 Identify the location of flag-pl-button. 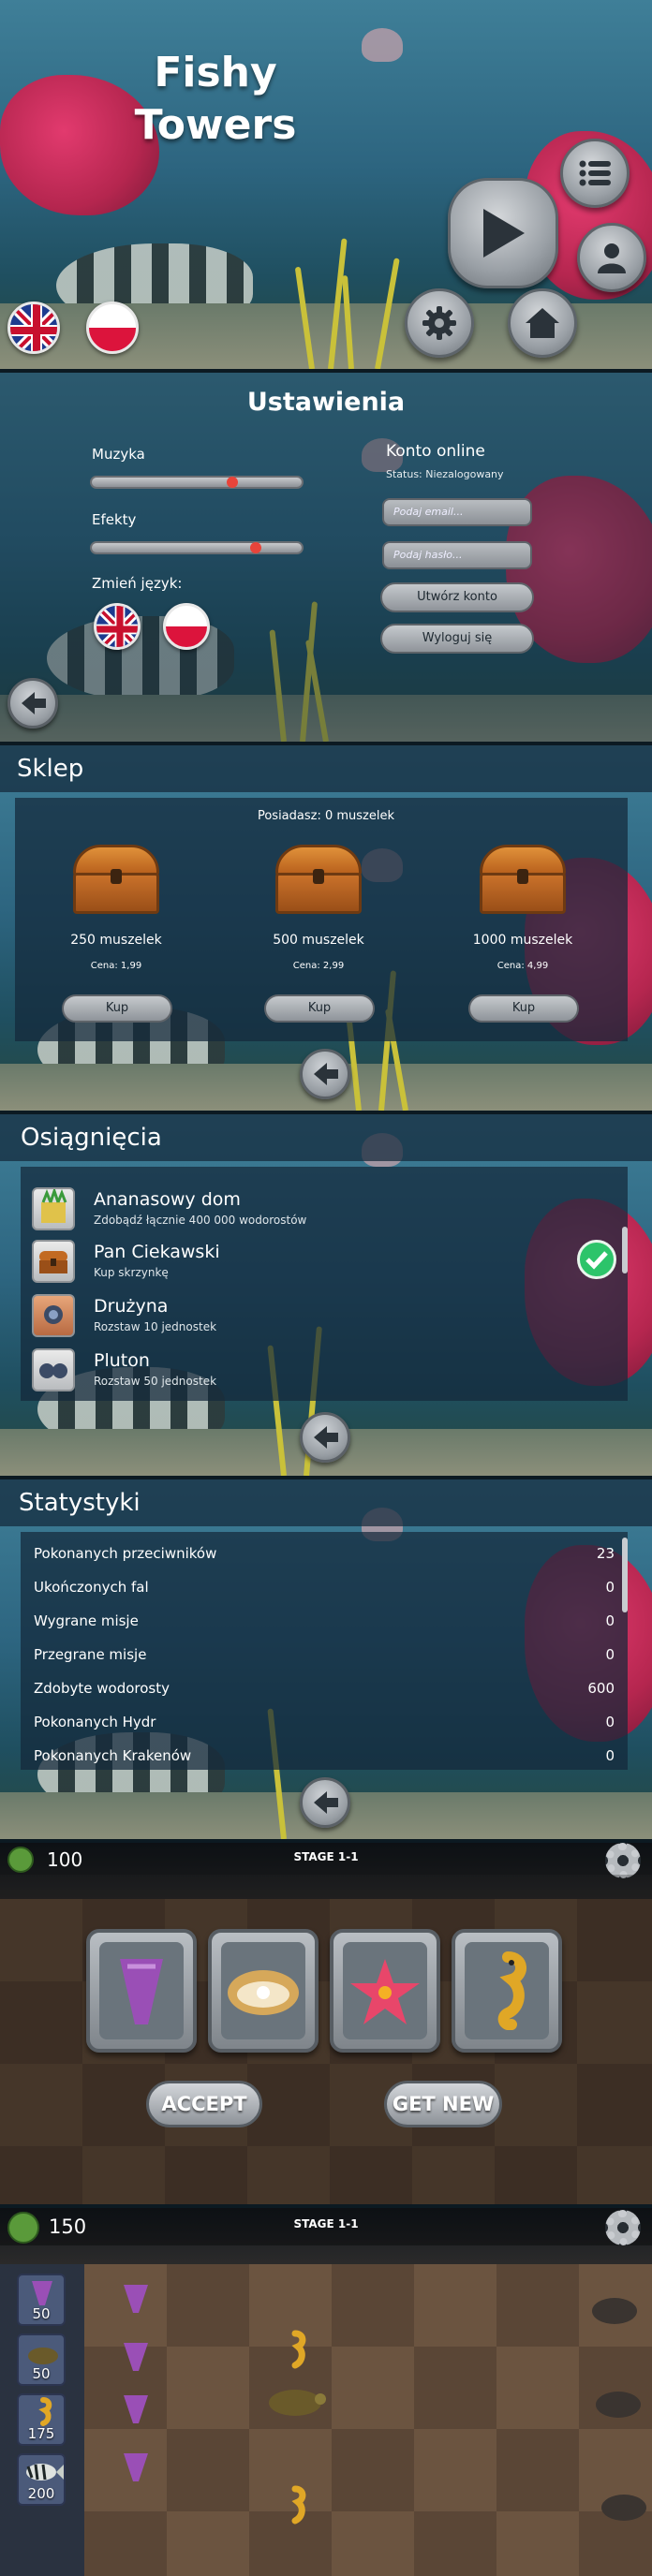
(112, 328).